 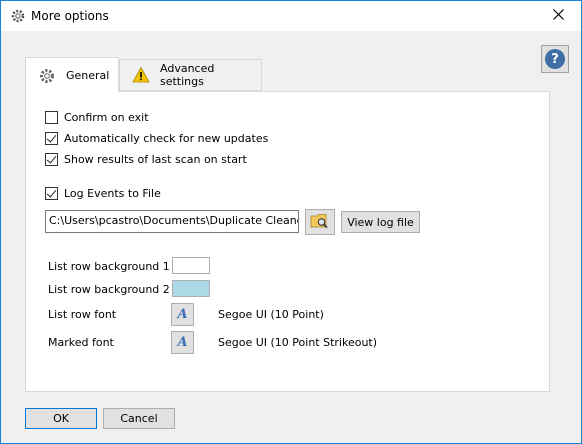 I want to click on show-results-checkbox, so click(x=51, y=159).